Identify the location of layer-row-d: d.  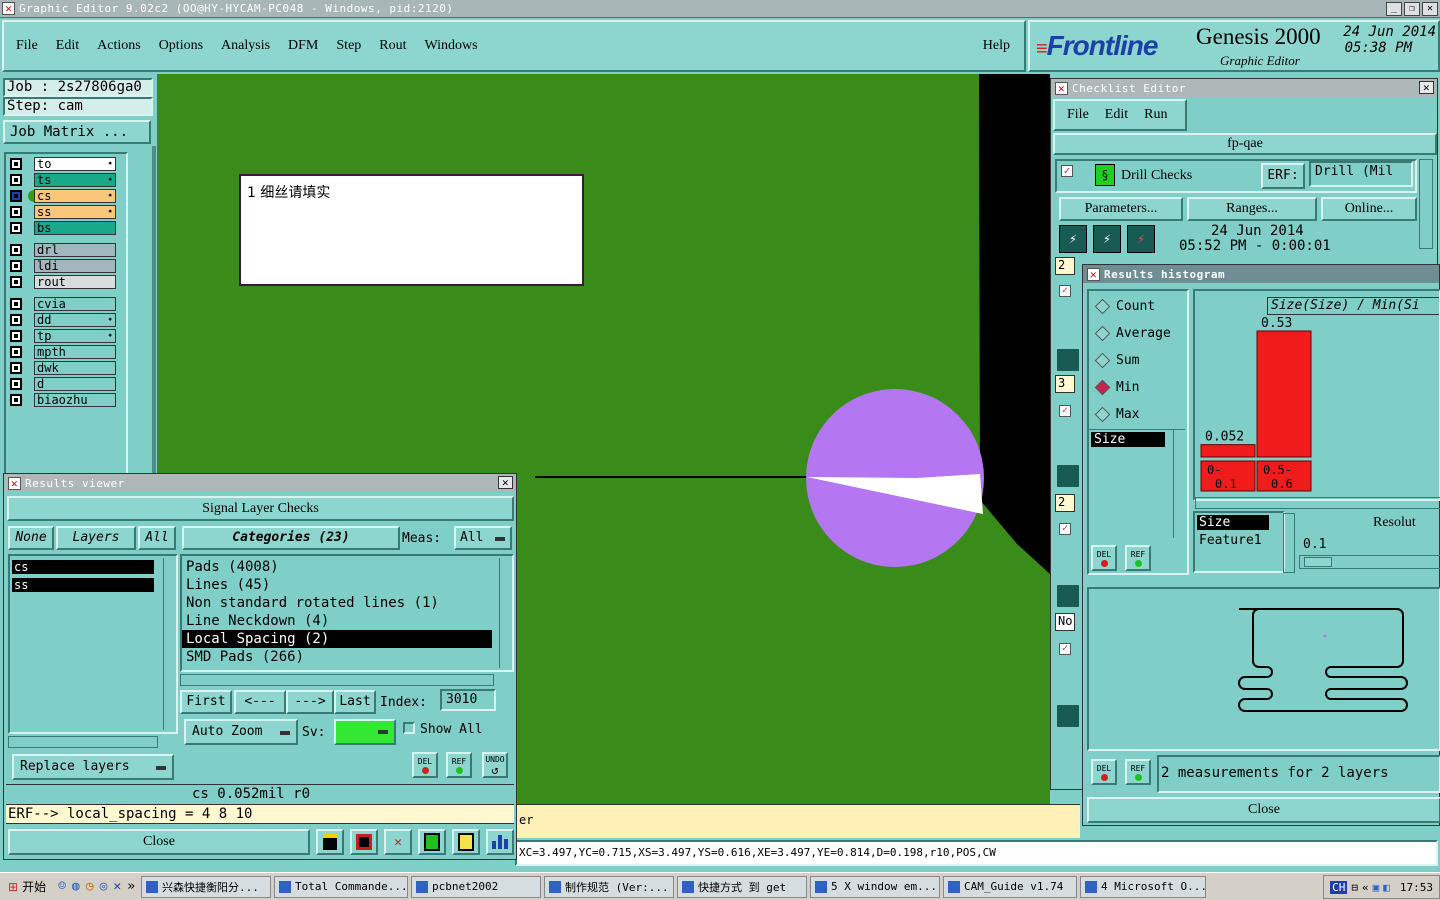
(66, 384).